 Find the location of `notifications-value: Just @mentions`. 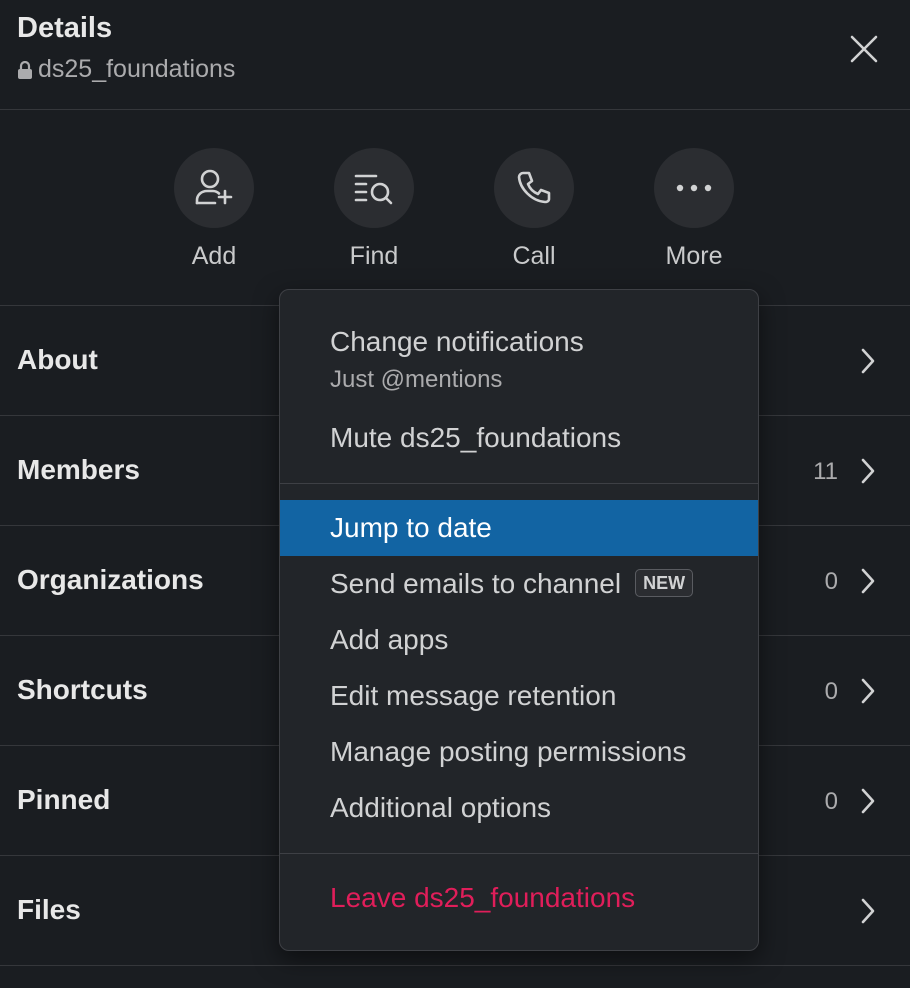

notifications-value: Just @mentions is located at coordinates (416, 379).